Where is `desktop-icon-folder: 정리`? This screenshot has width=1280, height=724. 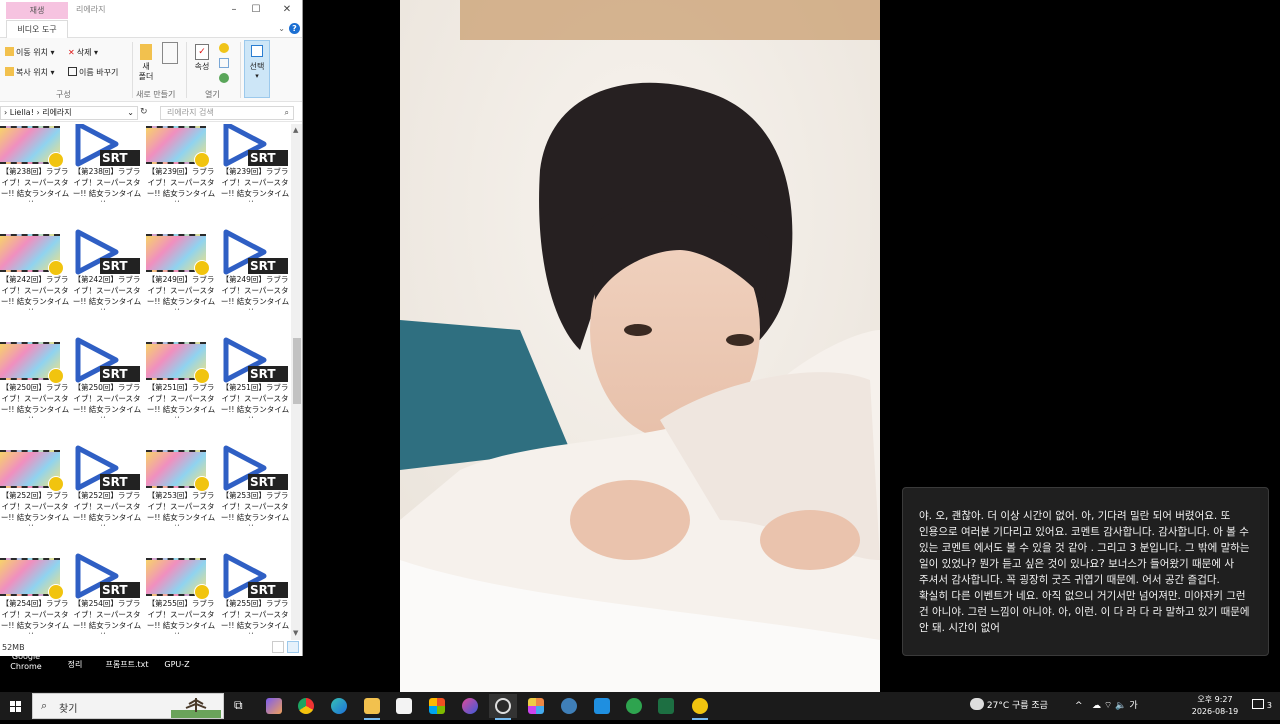
desktop-icon-folder: 정리 is located at coordinates (75, 665).